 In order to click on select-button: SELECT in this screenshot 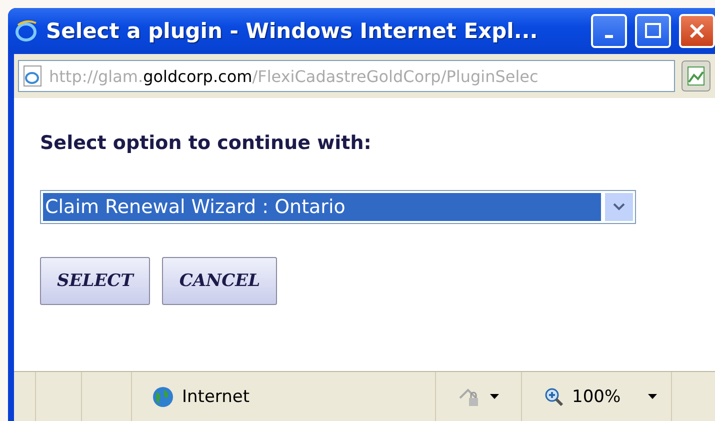, I will do `click(95, 281)`.